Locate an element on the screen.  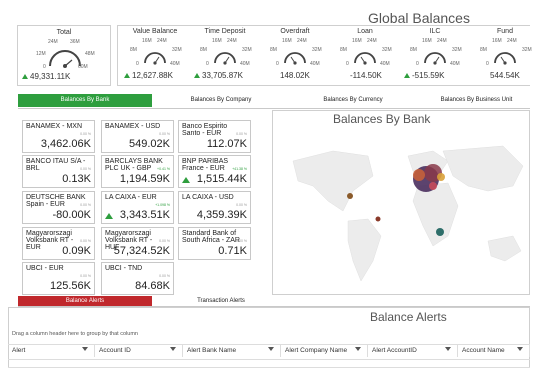
bank-card-name: LA CAIXA - EUR is located at coordinates (131, 197).